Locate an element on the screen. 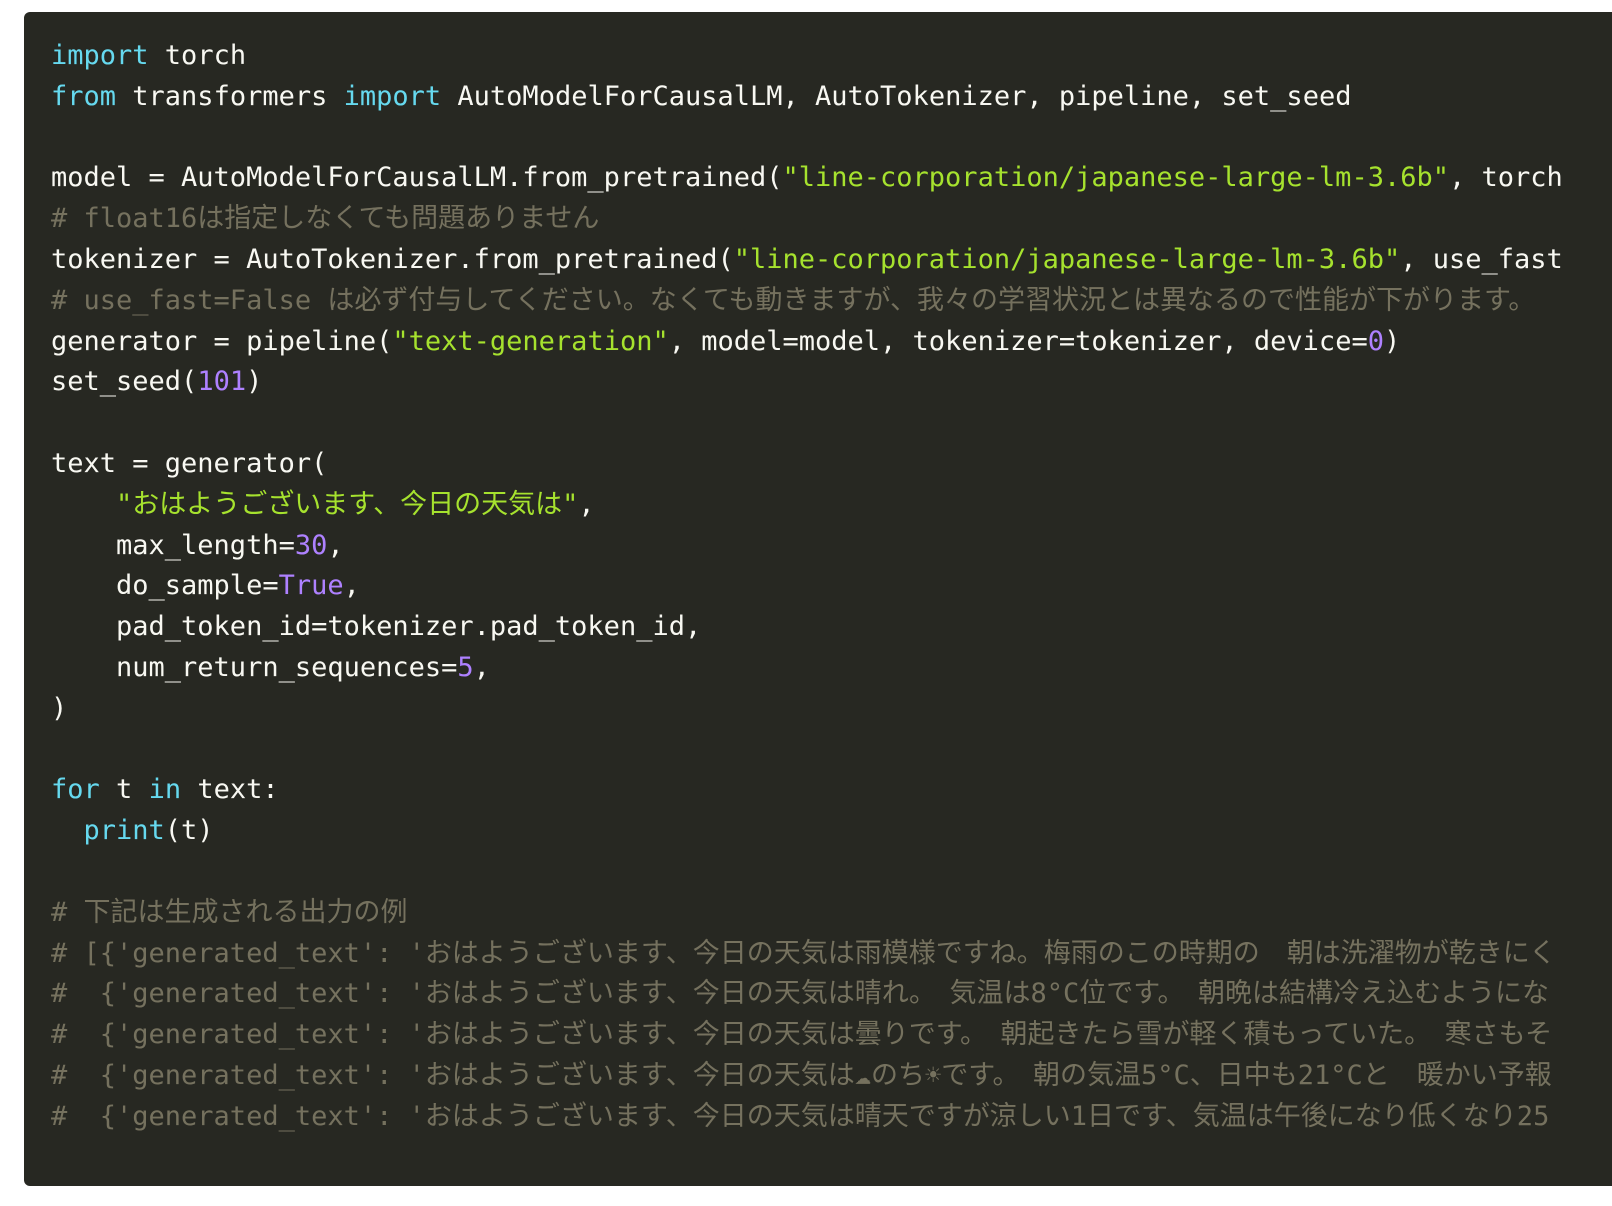 This screenshot has width=1612, height=1206. code-token: max_length= is located at coordinates (173, 545).